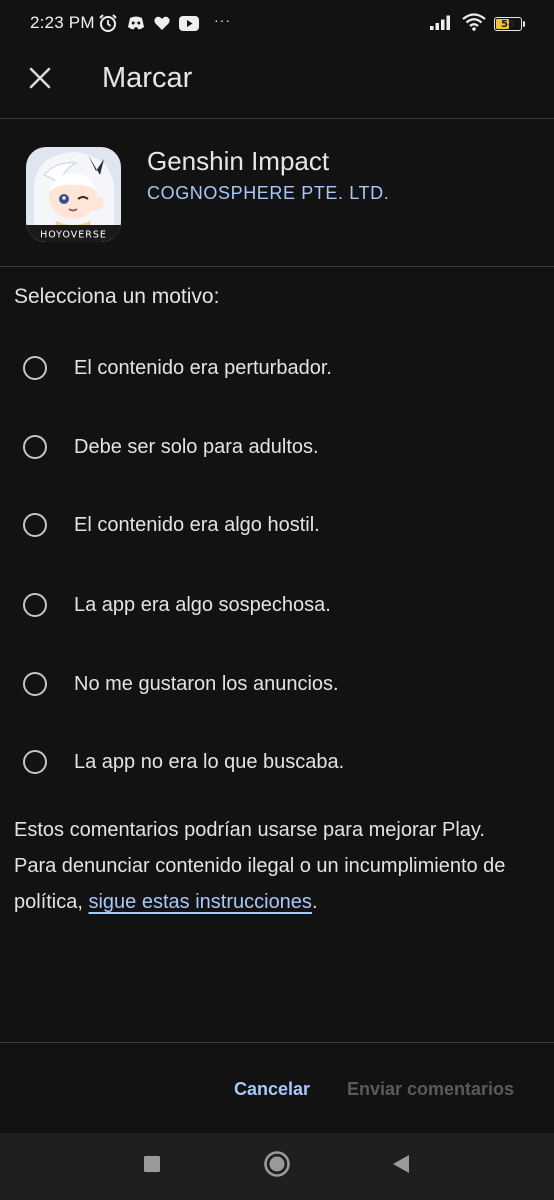  I want to click on app-name: Genshin Impact, so click(238, 161).